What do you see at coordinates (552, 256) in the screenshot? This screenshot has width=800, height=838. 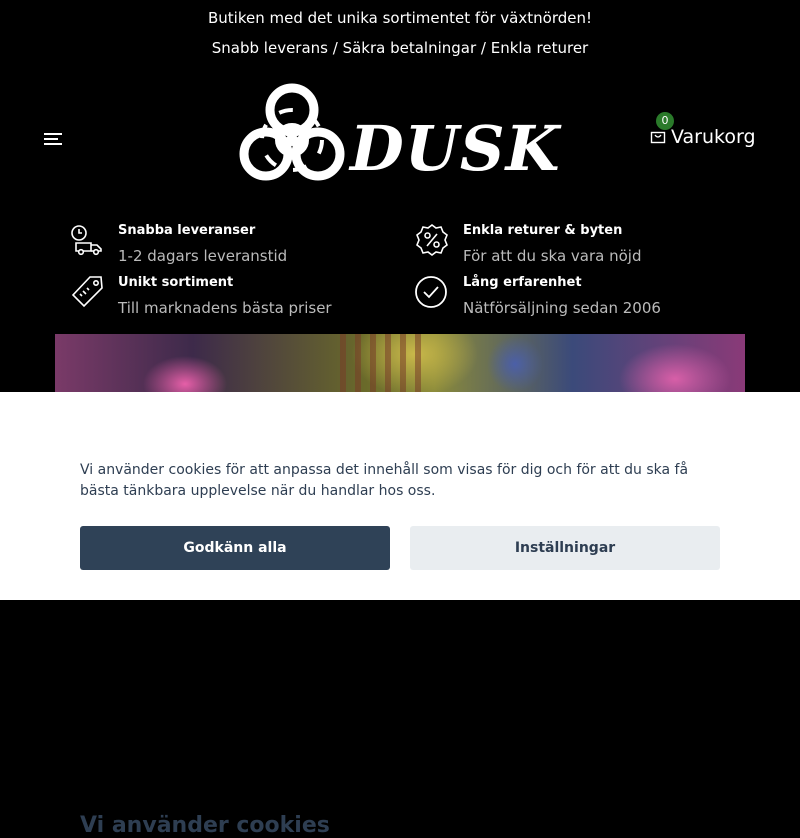 I see `feature-subtitle: För att du ska vara nöjd` at bounding box center [552, 256].